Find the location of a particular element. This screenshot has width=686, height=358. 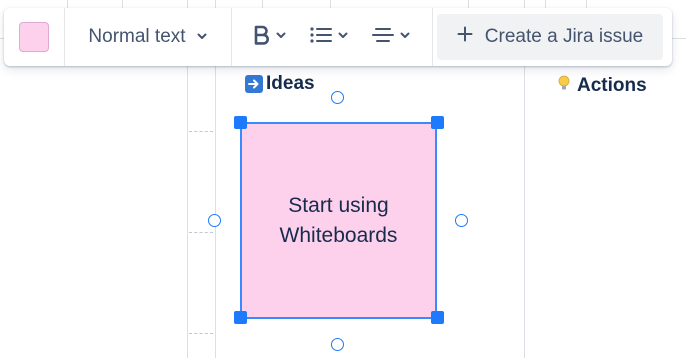

connector-point-bottom is located at coordinates (337, 344).